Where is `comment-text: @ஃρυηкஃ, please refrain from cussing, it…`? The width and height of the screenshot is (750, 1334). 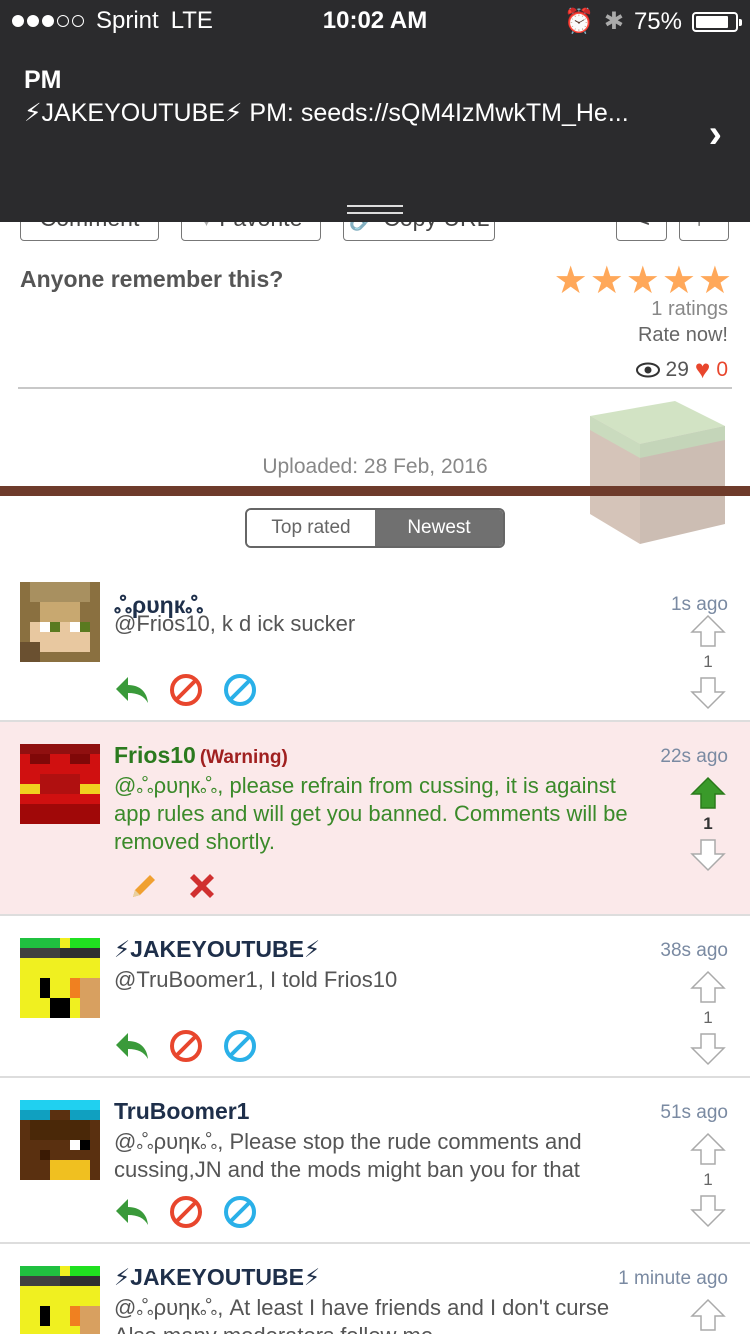
comment-text: @ஃρυηкஃ, please refrain from cussing, it… is located at coordinates (371, 813).